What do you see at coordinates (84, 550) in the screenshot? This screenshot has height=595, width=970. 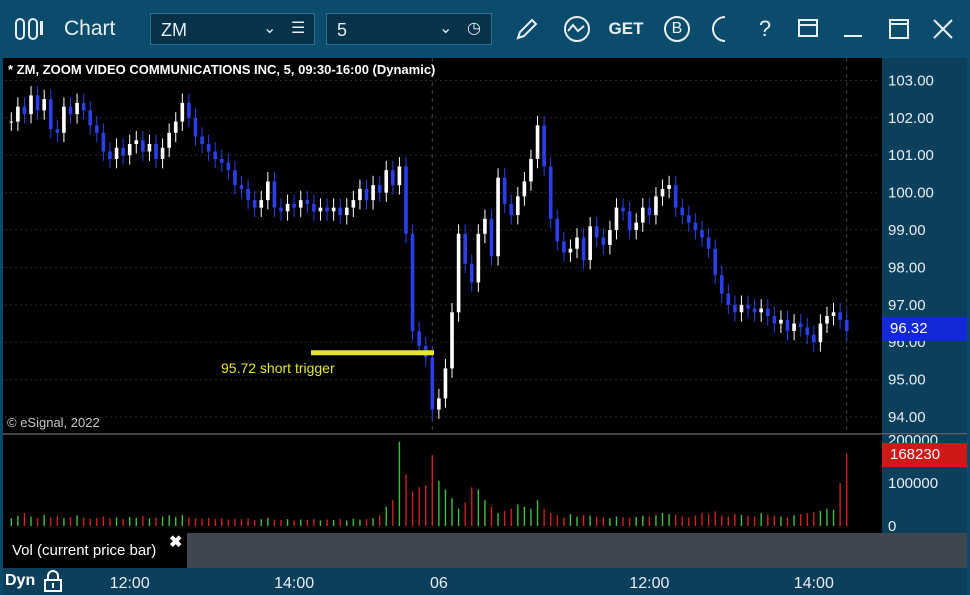 I see `volume-panel-label: Vol (current price bar)` at bounding box center [84, 550].